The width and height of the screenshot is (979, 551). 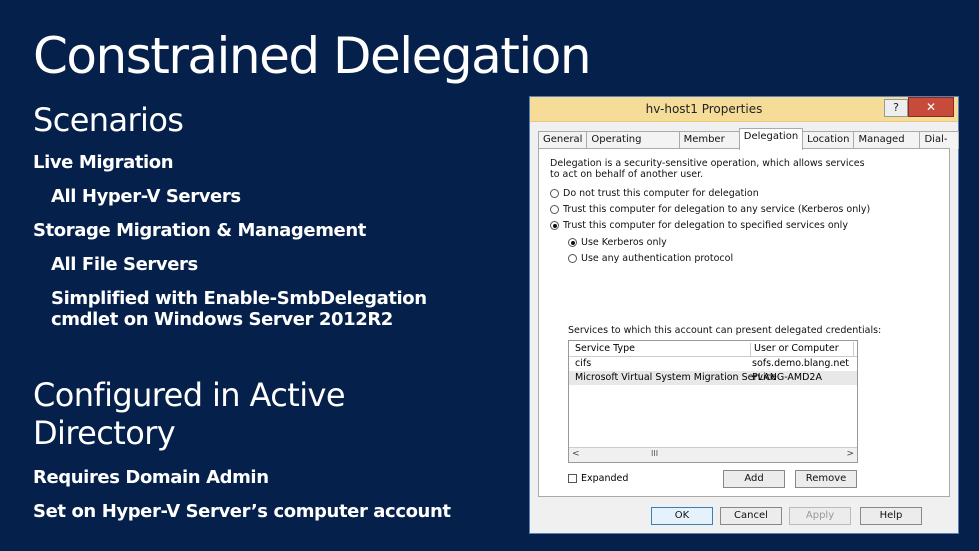 I want to click on sub-bullet-all-hyperv: All Hyper-V Servers, so click(x=146, y=196).